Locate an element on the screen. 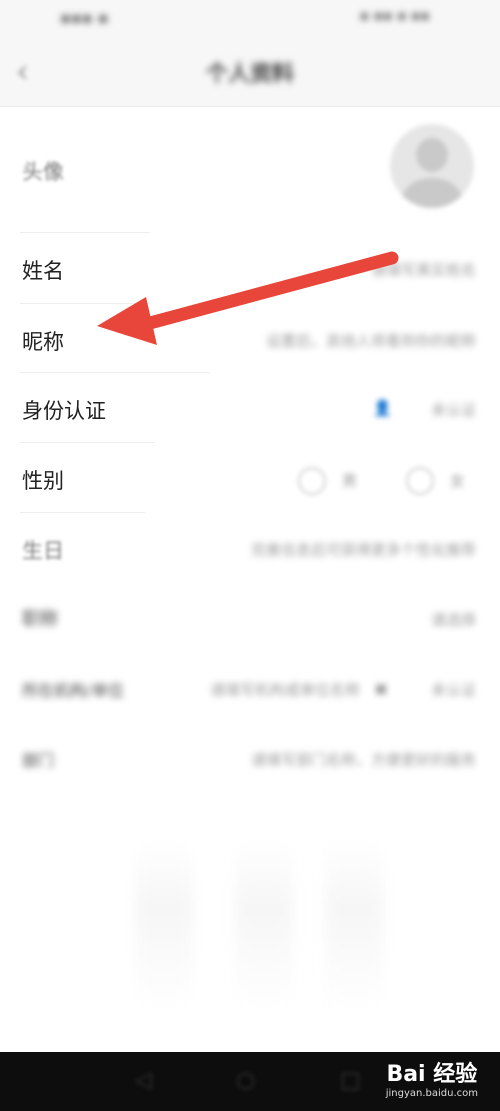  institution-label: 所在机构/单位 is located at coordinates (73, 690).